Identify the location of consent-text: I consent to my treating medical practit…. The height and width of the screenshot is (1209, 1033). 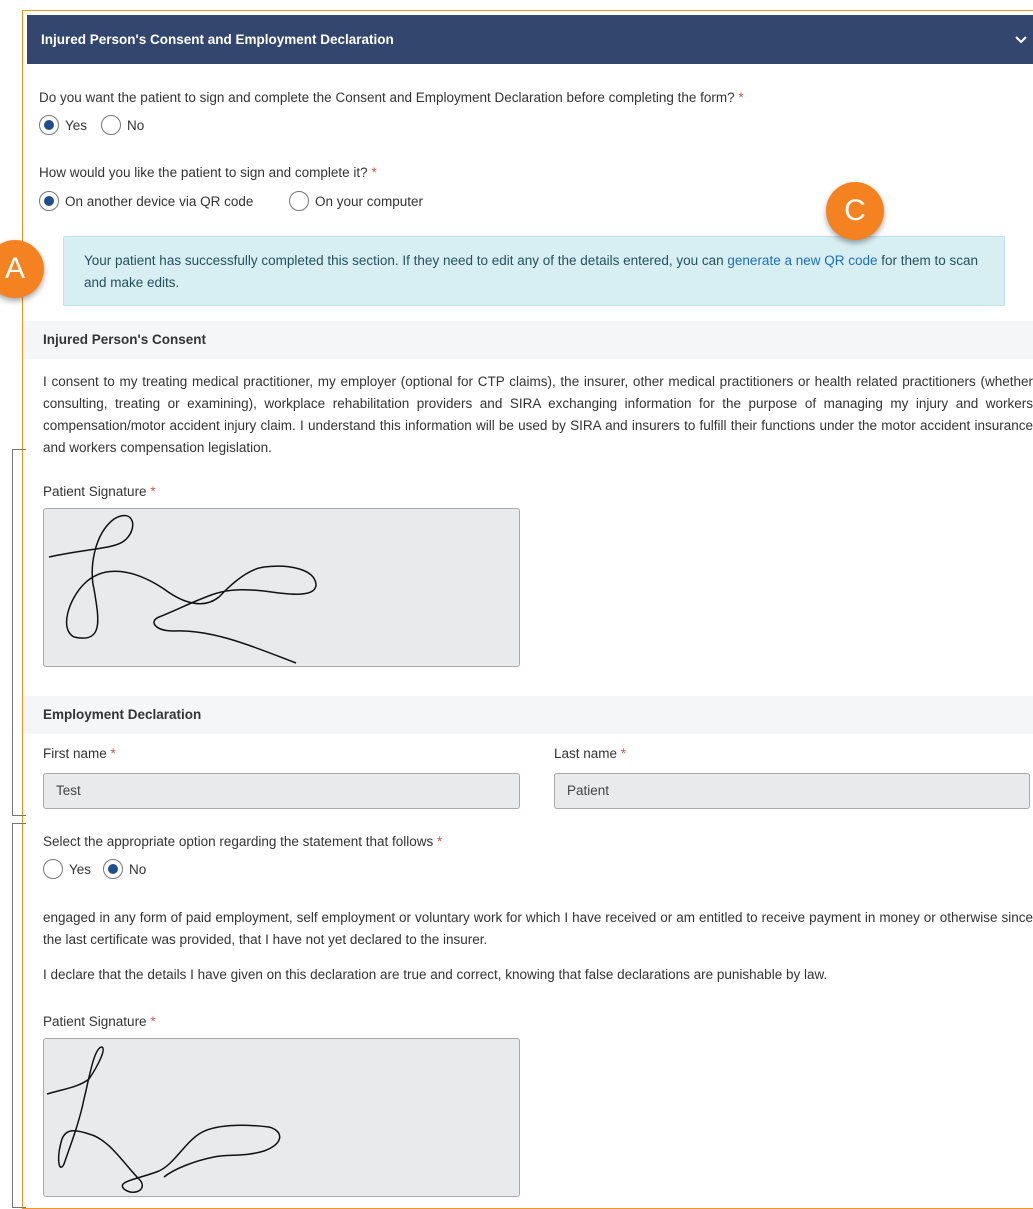
(538, 414).